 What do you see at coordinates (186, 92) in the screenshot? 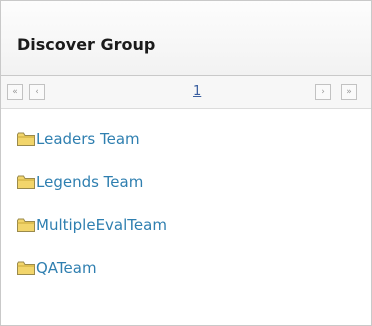
I see `pager: « ‹ 1 › »` at bounding box center [186, 92].